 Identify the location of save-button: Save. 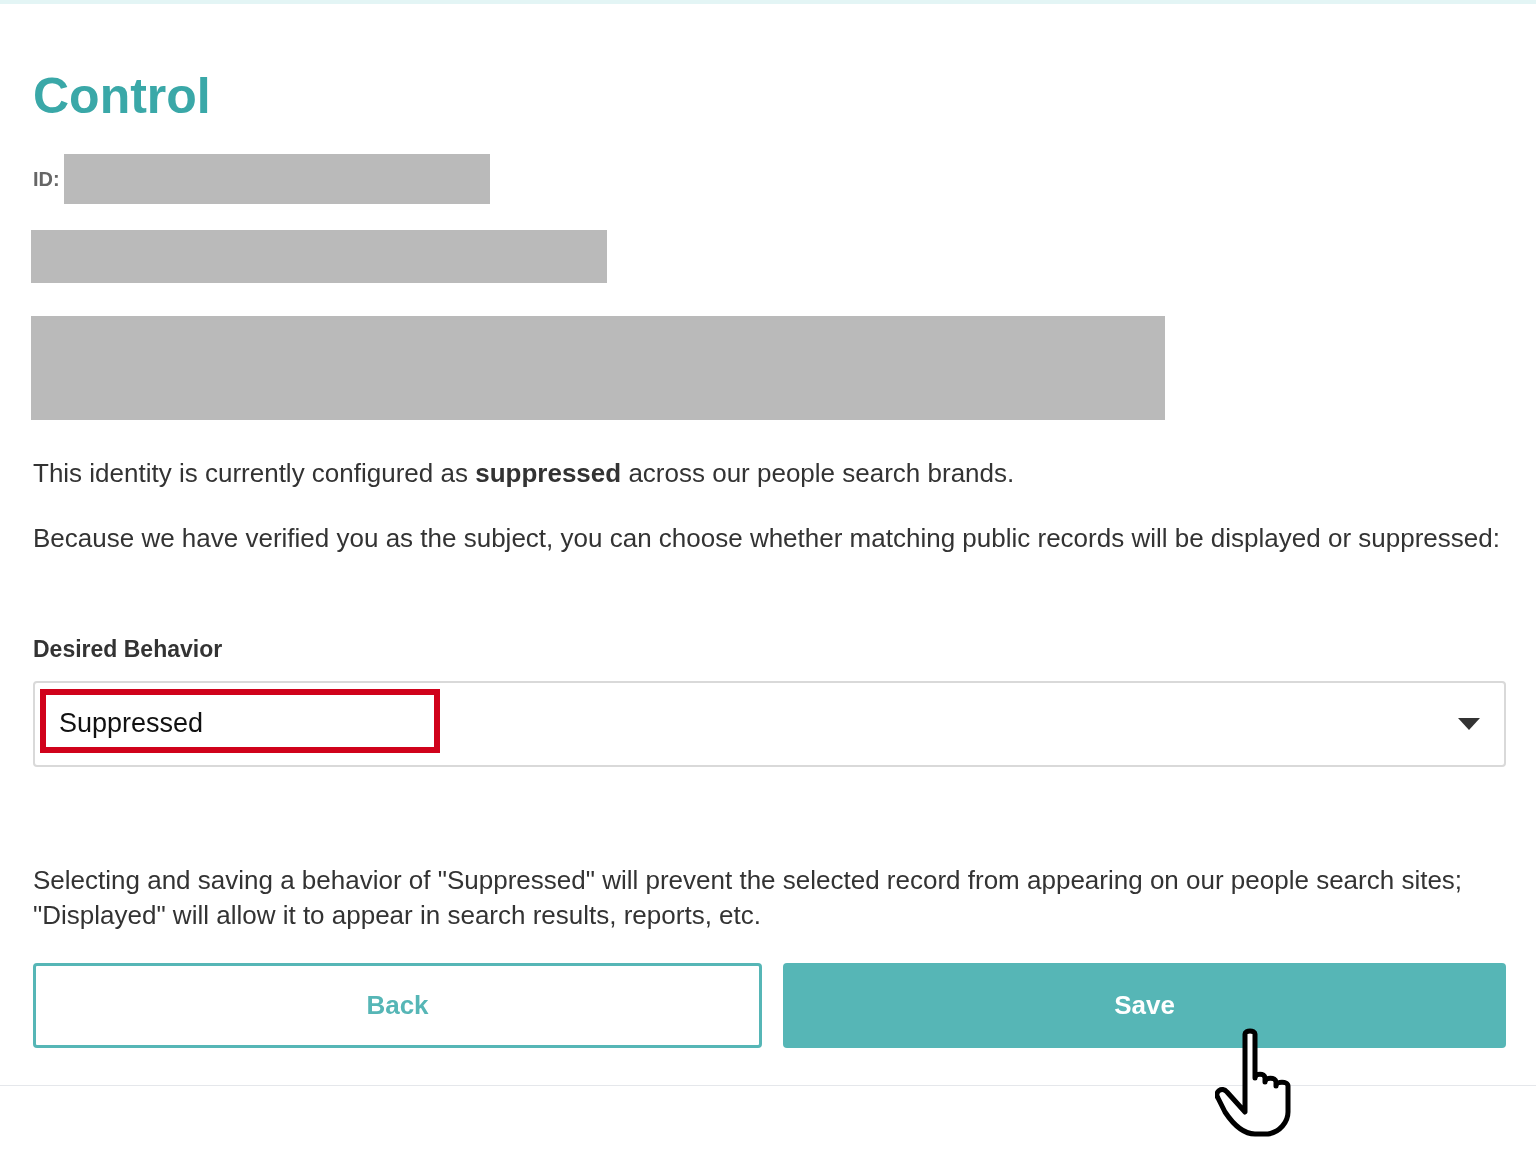
(1144, 1005).